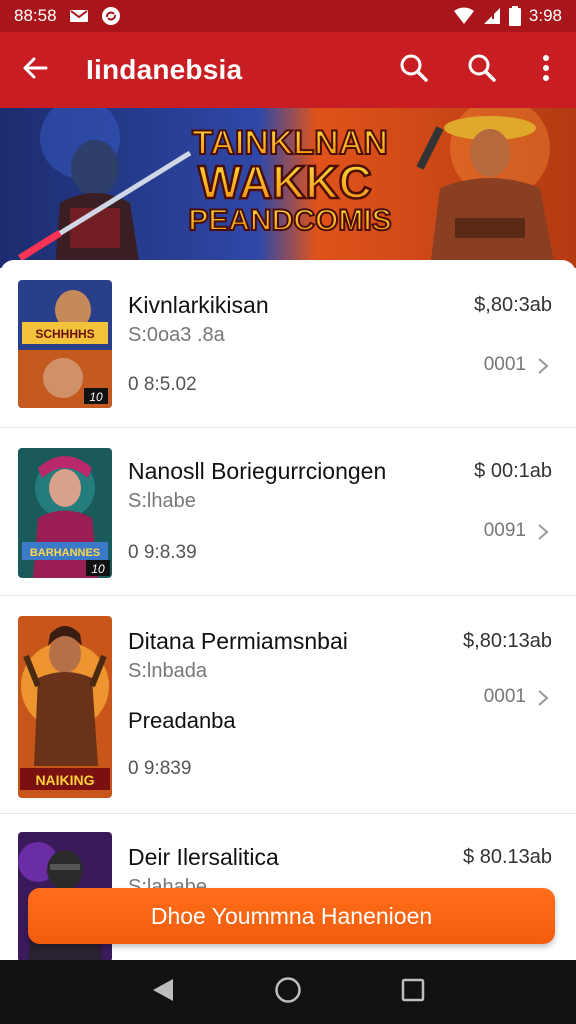 The image size is (576, 1024). What do you see at coordinates (513, 305) in the screenshot?
I see `item-price: $,80:3ab` at bounding box center [513, 305].